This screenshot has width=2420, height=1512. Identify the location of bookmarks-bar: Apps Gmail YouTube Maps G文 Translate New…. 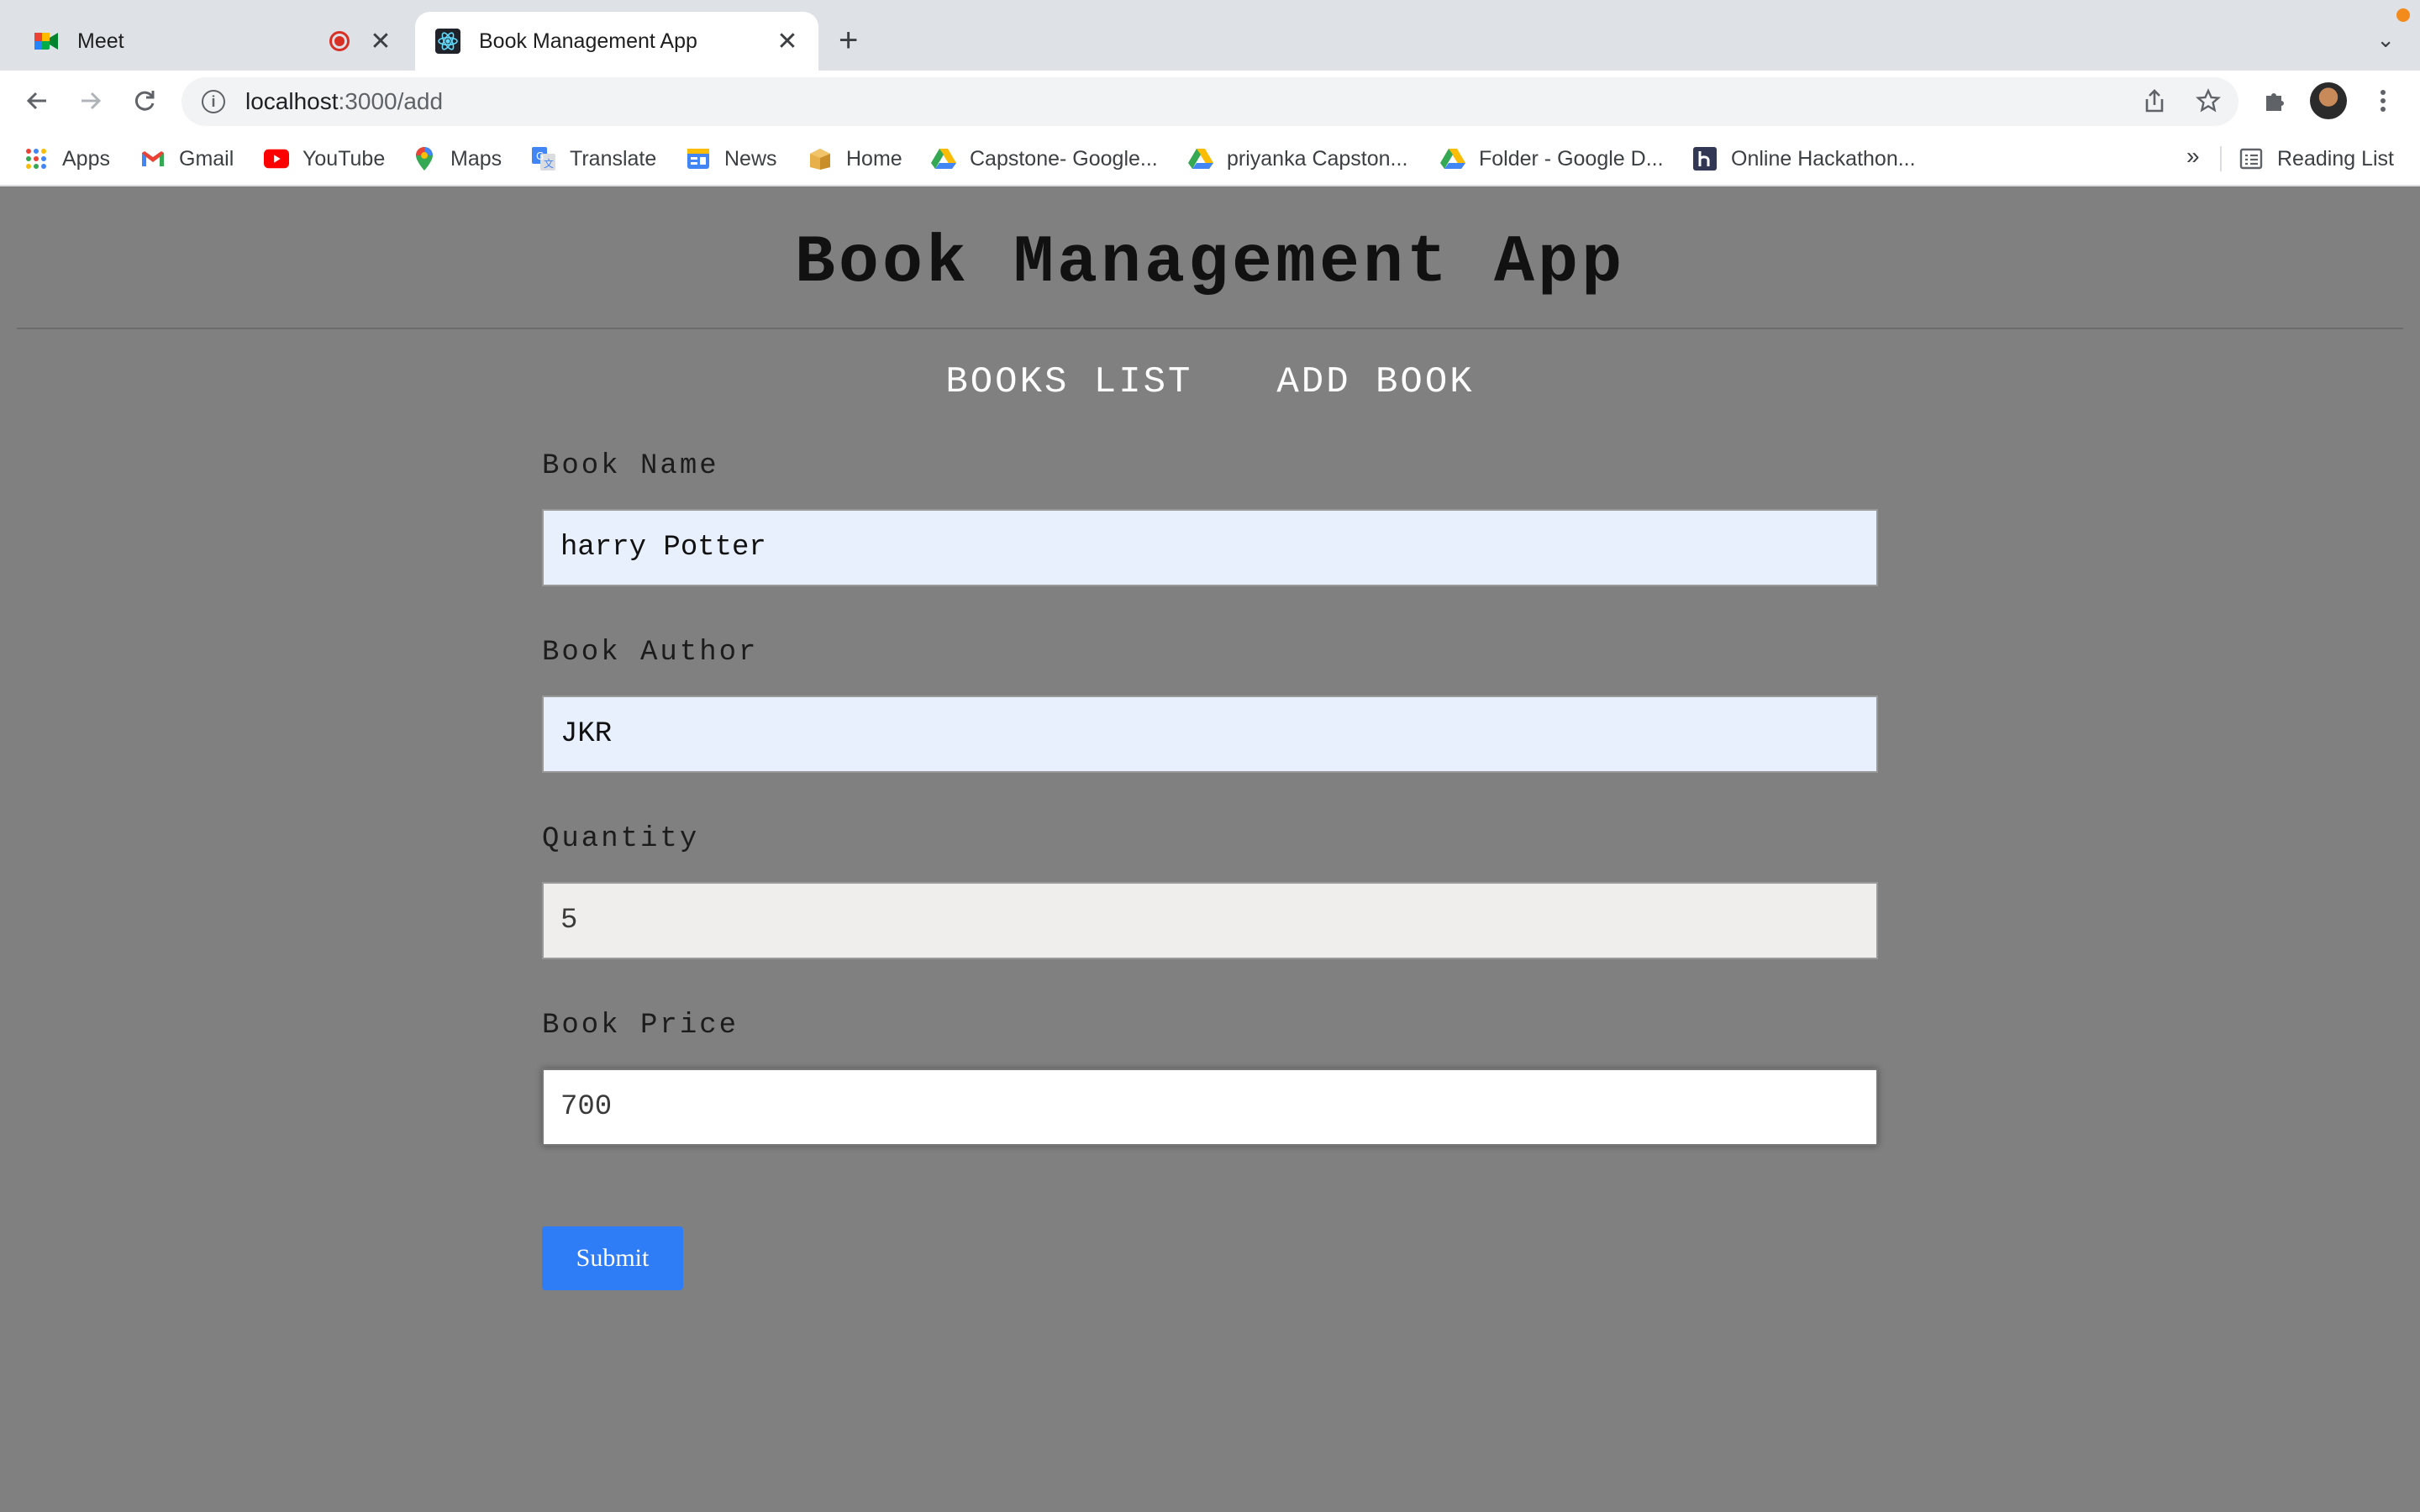
(1210, 158).